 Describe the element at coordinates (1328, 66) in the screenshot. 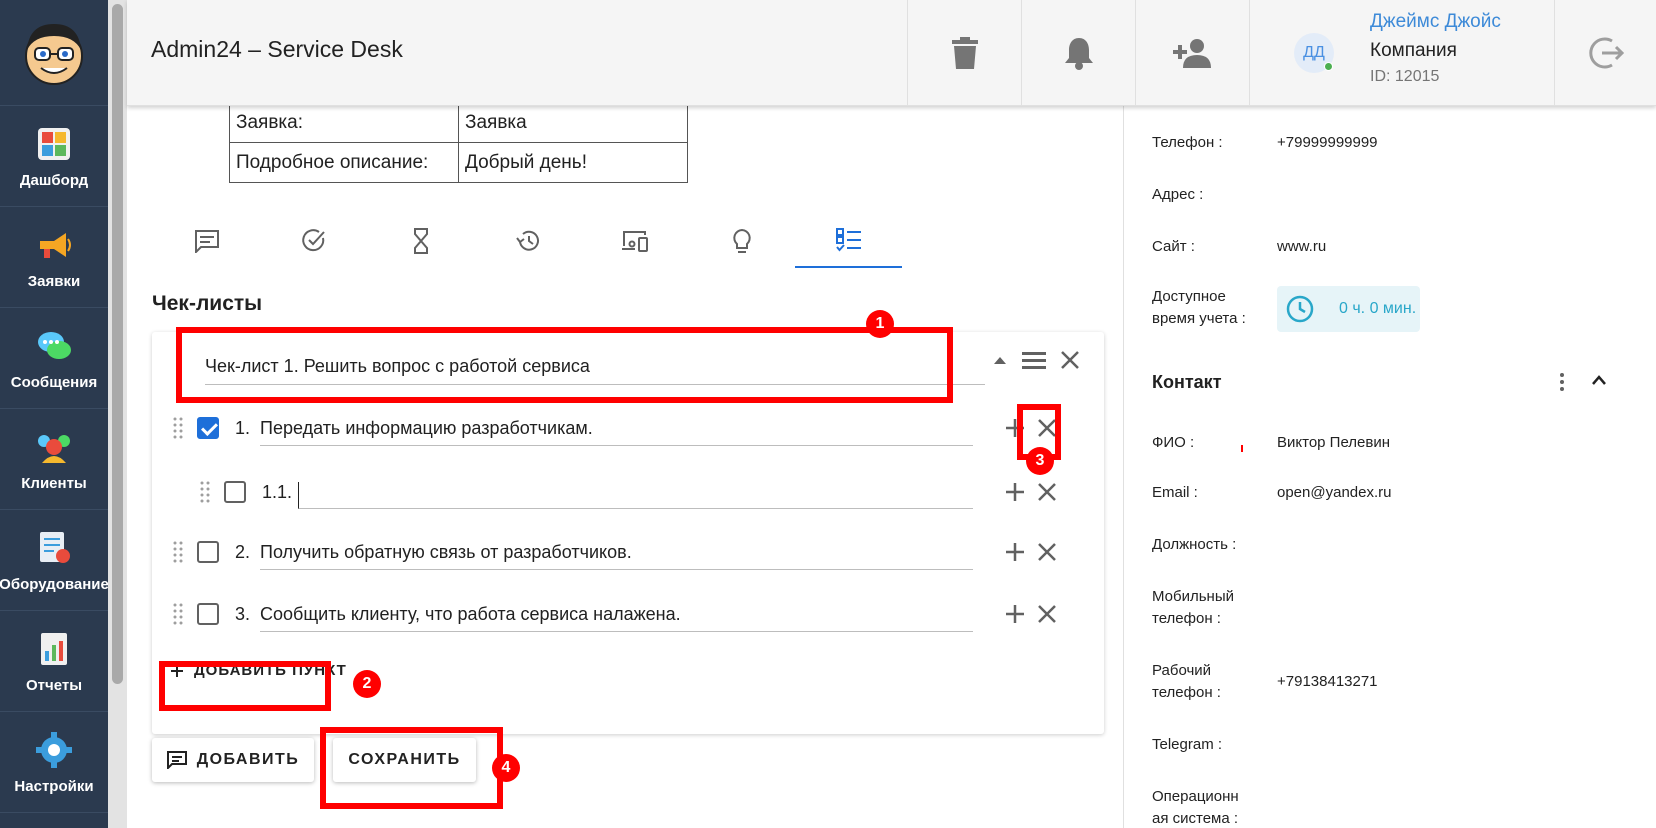

I see `online-status-dot` at that location.